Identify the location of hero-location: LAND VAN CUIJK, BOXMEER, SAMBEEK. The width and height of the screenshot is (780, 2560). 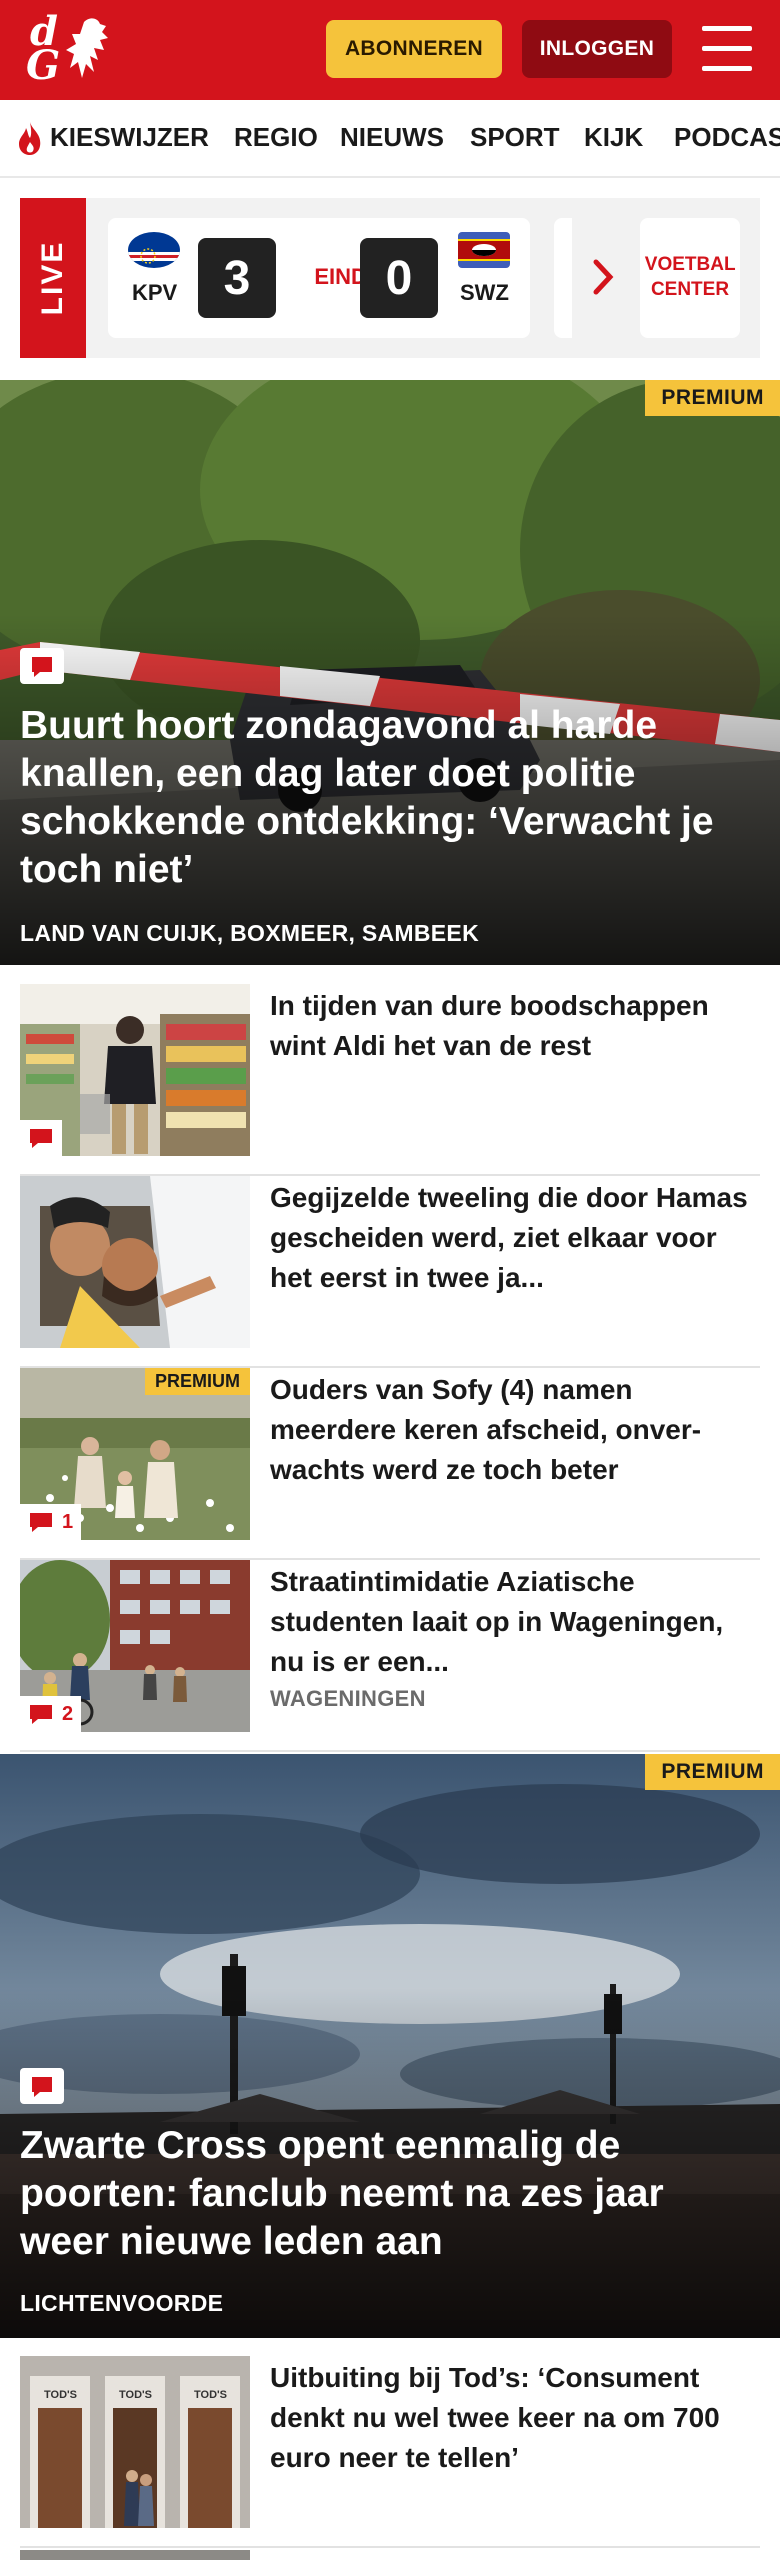
(249, 933).